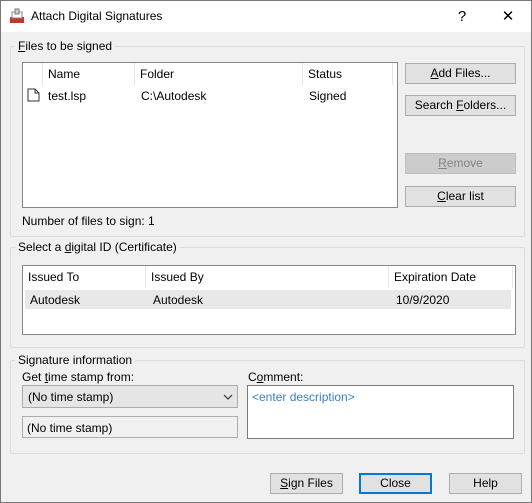 The image size is (532, 503). I want to click on close-title-button: ✕, so click(508, 16).